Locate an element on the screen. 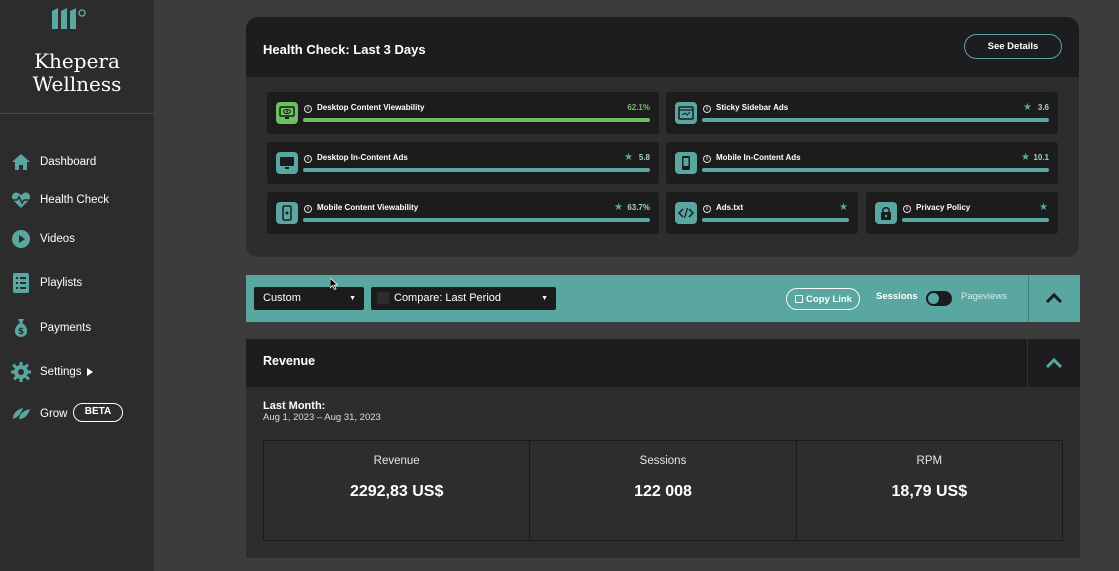 The image size is (1119, 571). mobile-eye-icon is located at coordinates (287, 213).